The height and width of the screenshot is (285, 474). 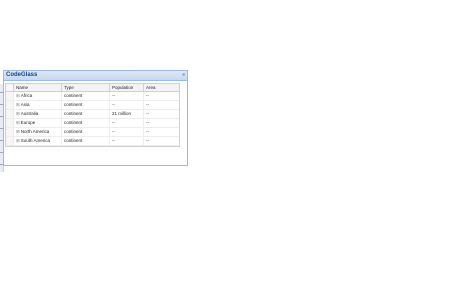 I want to click on name-cell: ⊞Europe, so click(x=38, y=123).